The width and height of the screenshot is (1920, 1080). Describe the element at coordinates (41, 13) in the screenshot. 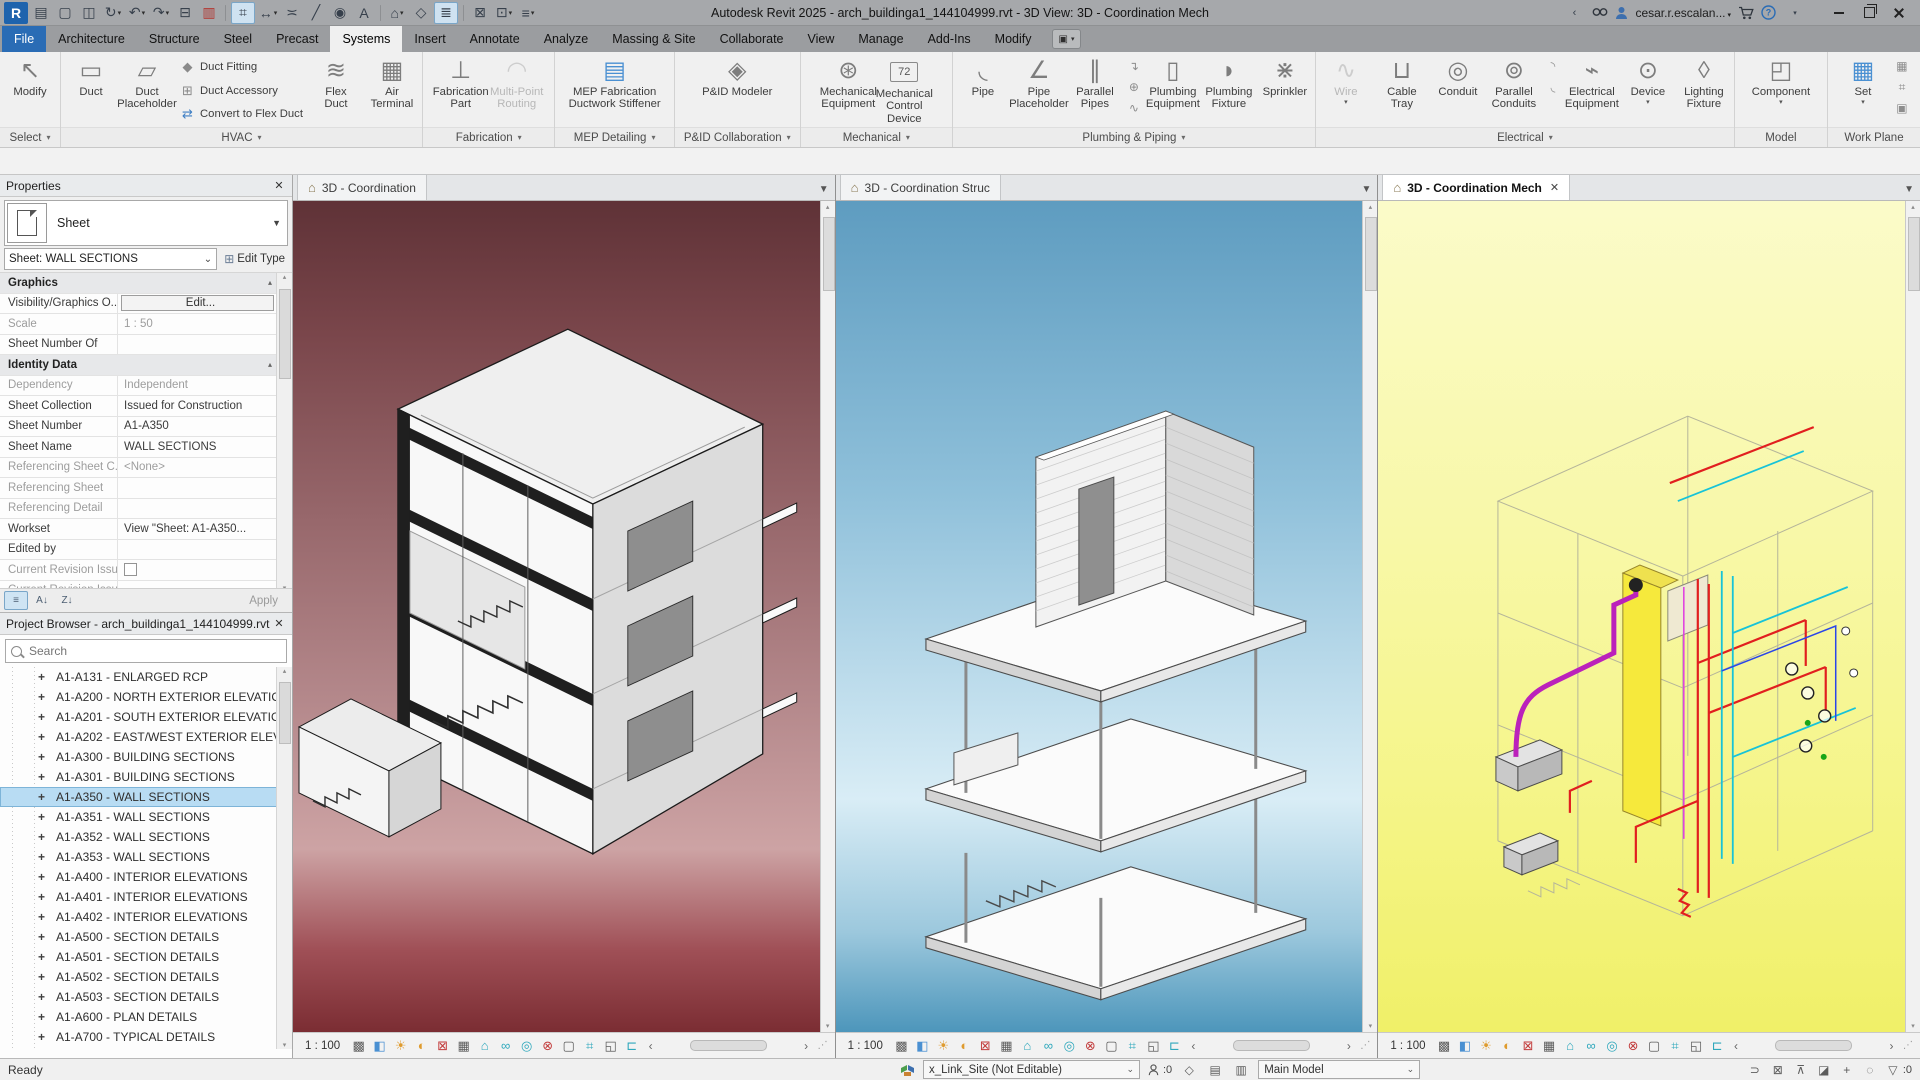

I see `qat-icon: ▤` at that location.